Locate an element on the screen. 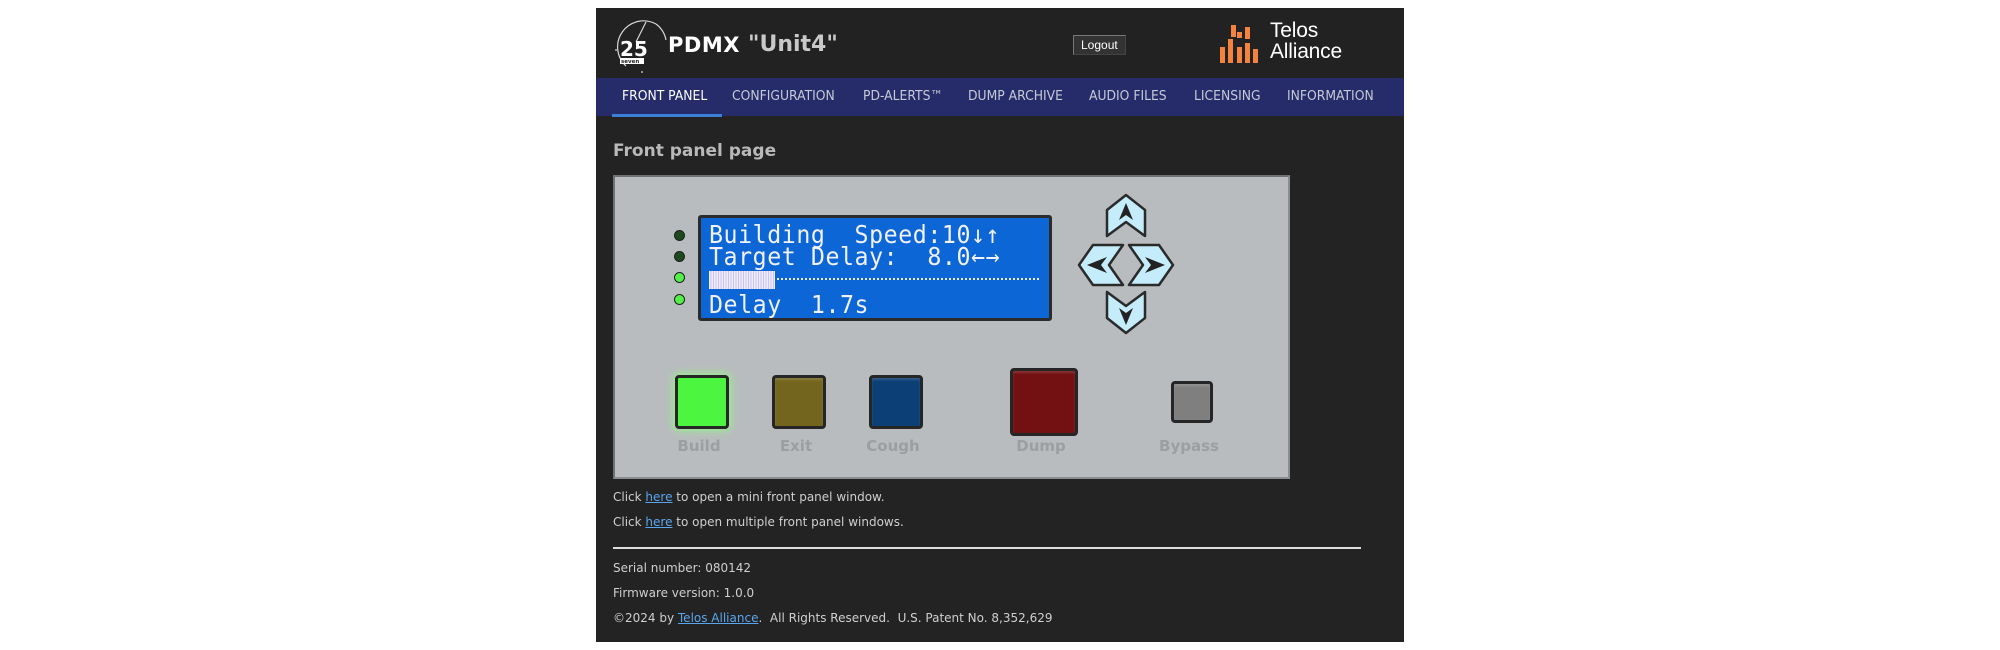 The image size is (2000, 650). tab-information: INFORMATION is located at coordinates (1330, 97).